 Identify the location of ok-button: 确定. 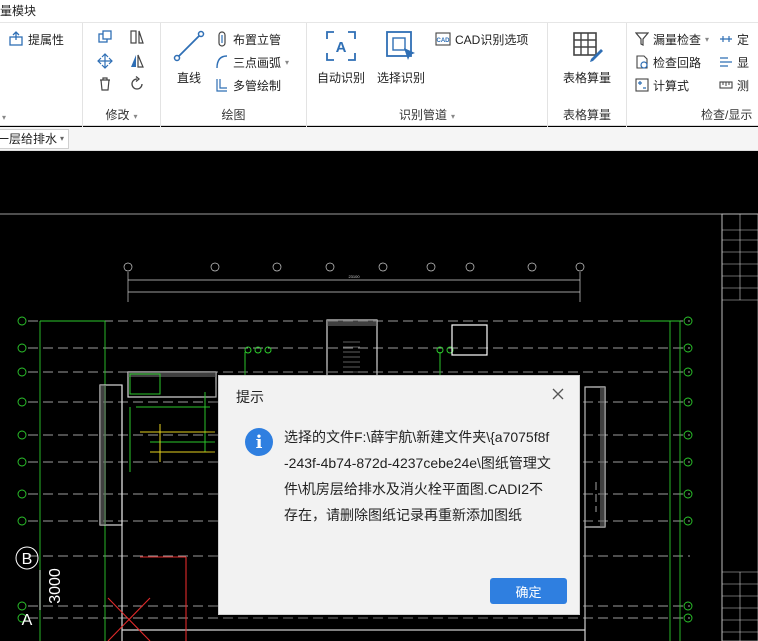
(528, 591).